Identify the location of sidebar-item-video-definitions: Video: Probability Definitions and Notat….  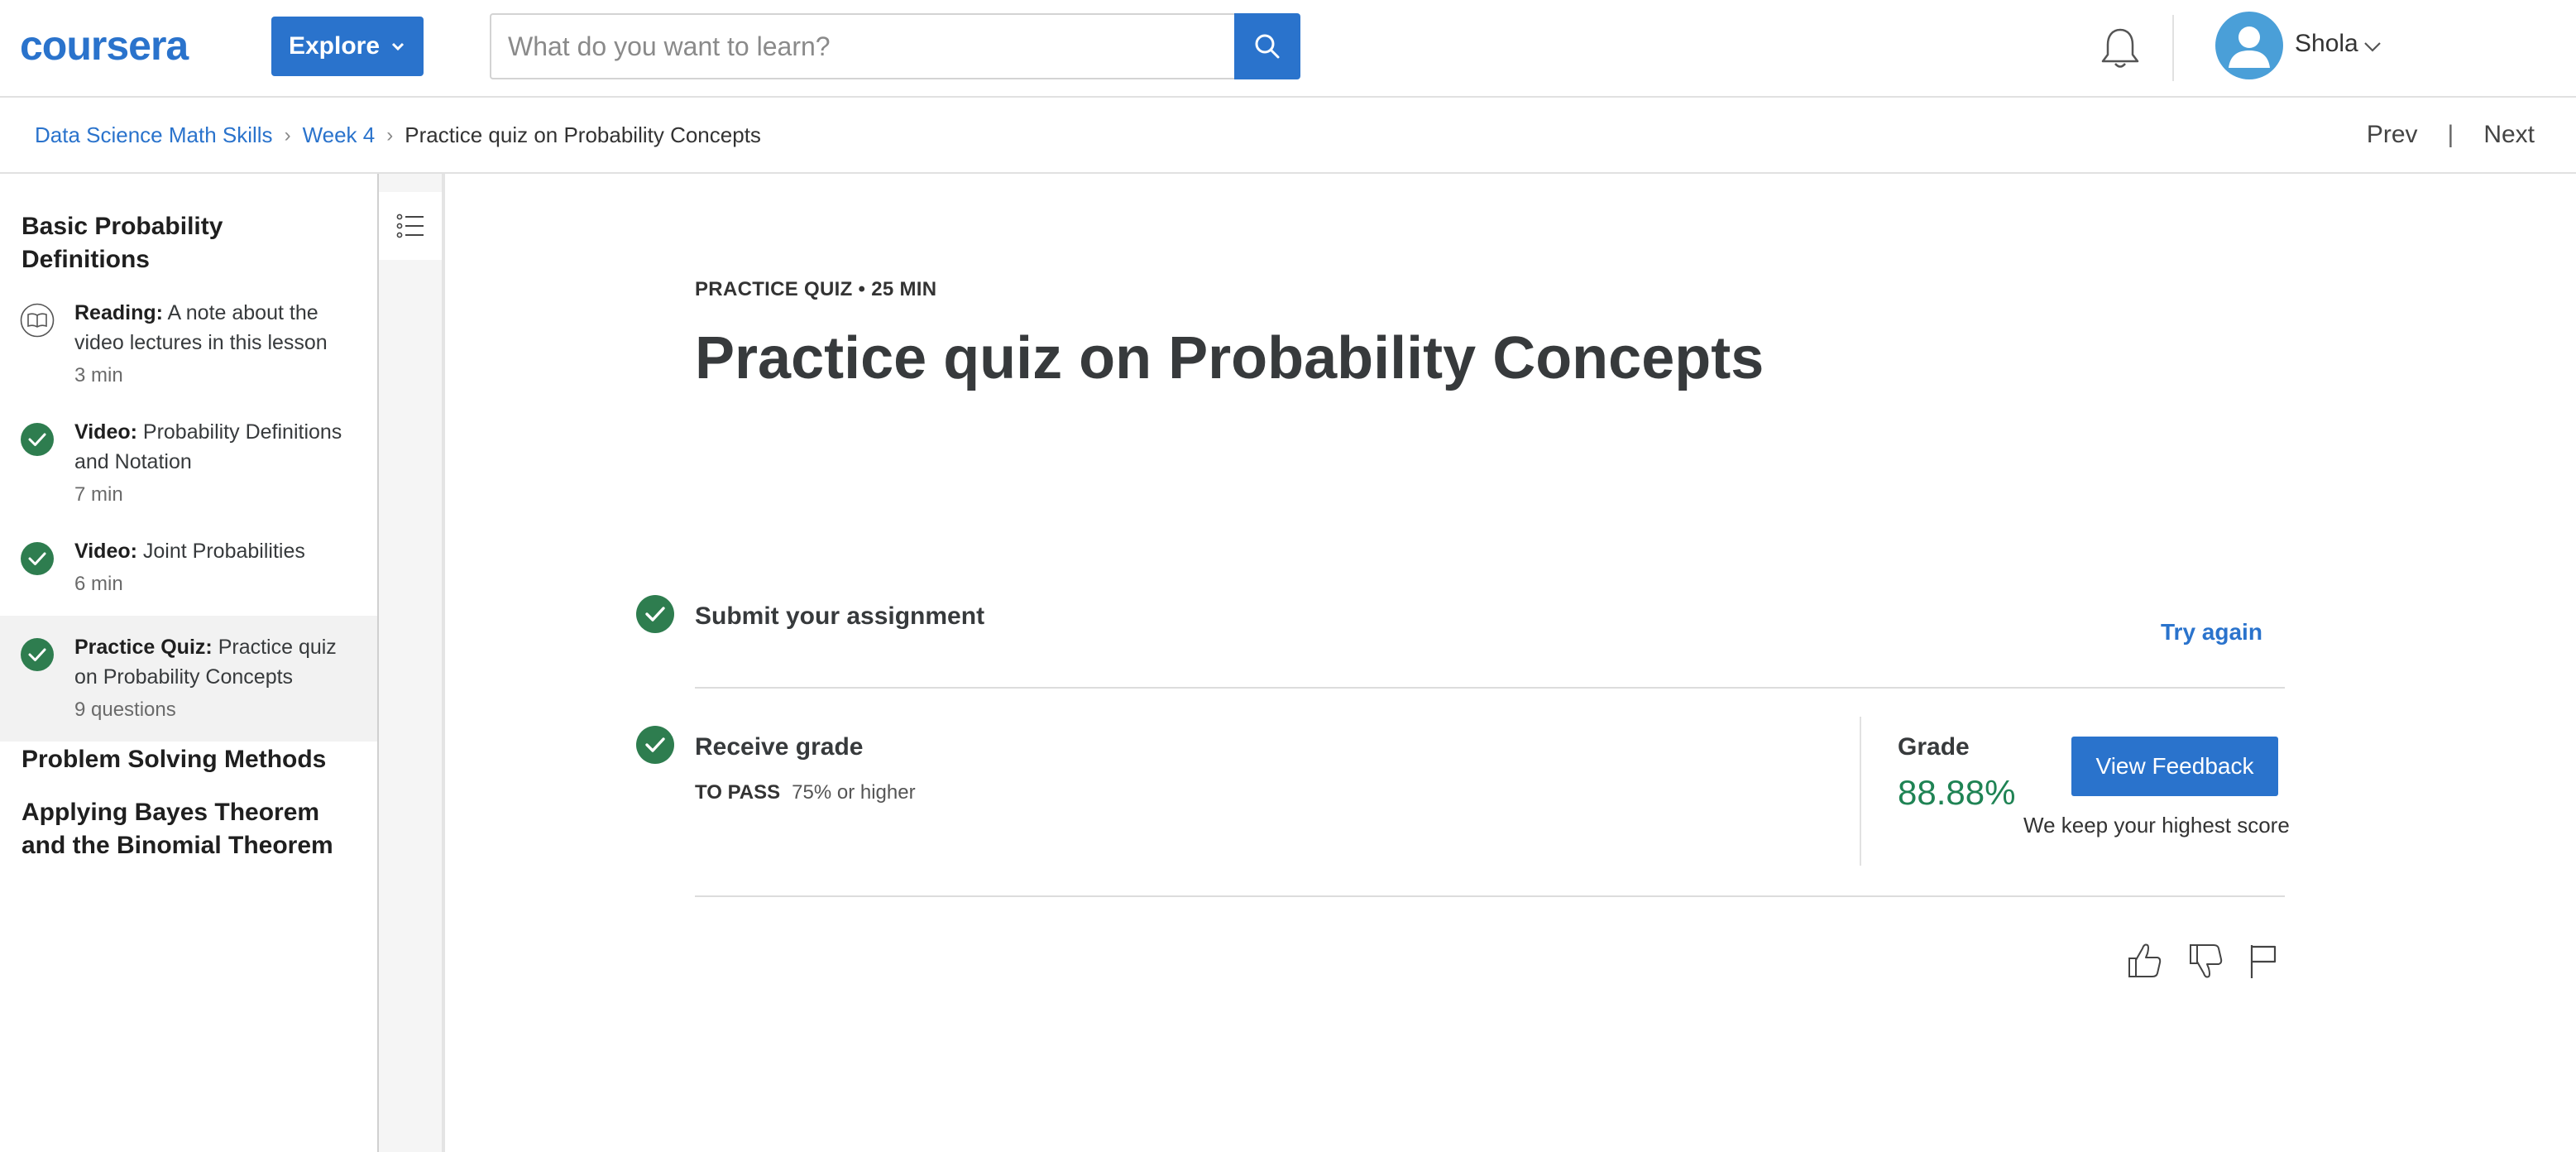
(188, 470).